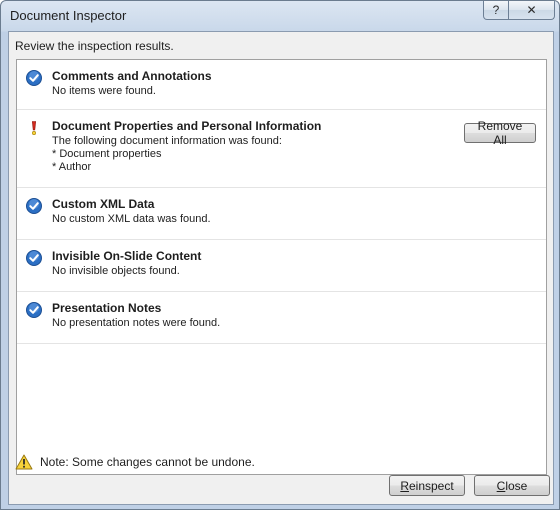 The width and height of the screenshot is (560, 510). I want to click on result-description: No presentation notes were found., so click(136, 323).